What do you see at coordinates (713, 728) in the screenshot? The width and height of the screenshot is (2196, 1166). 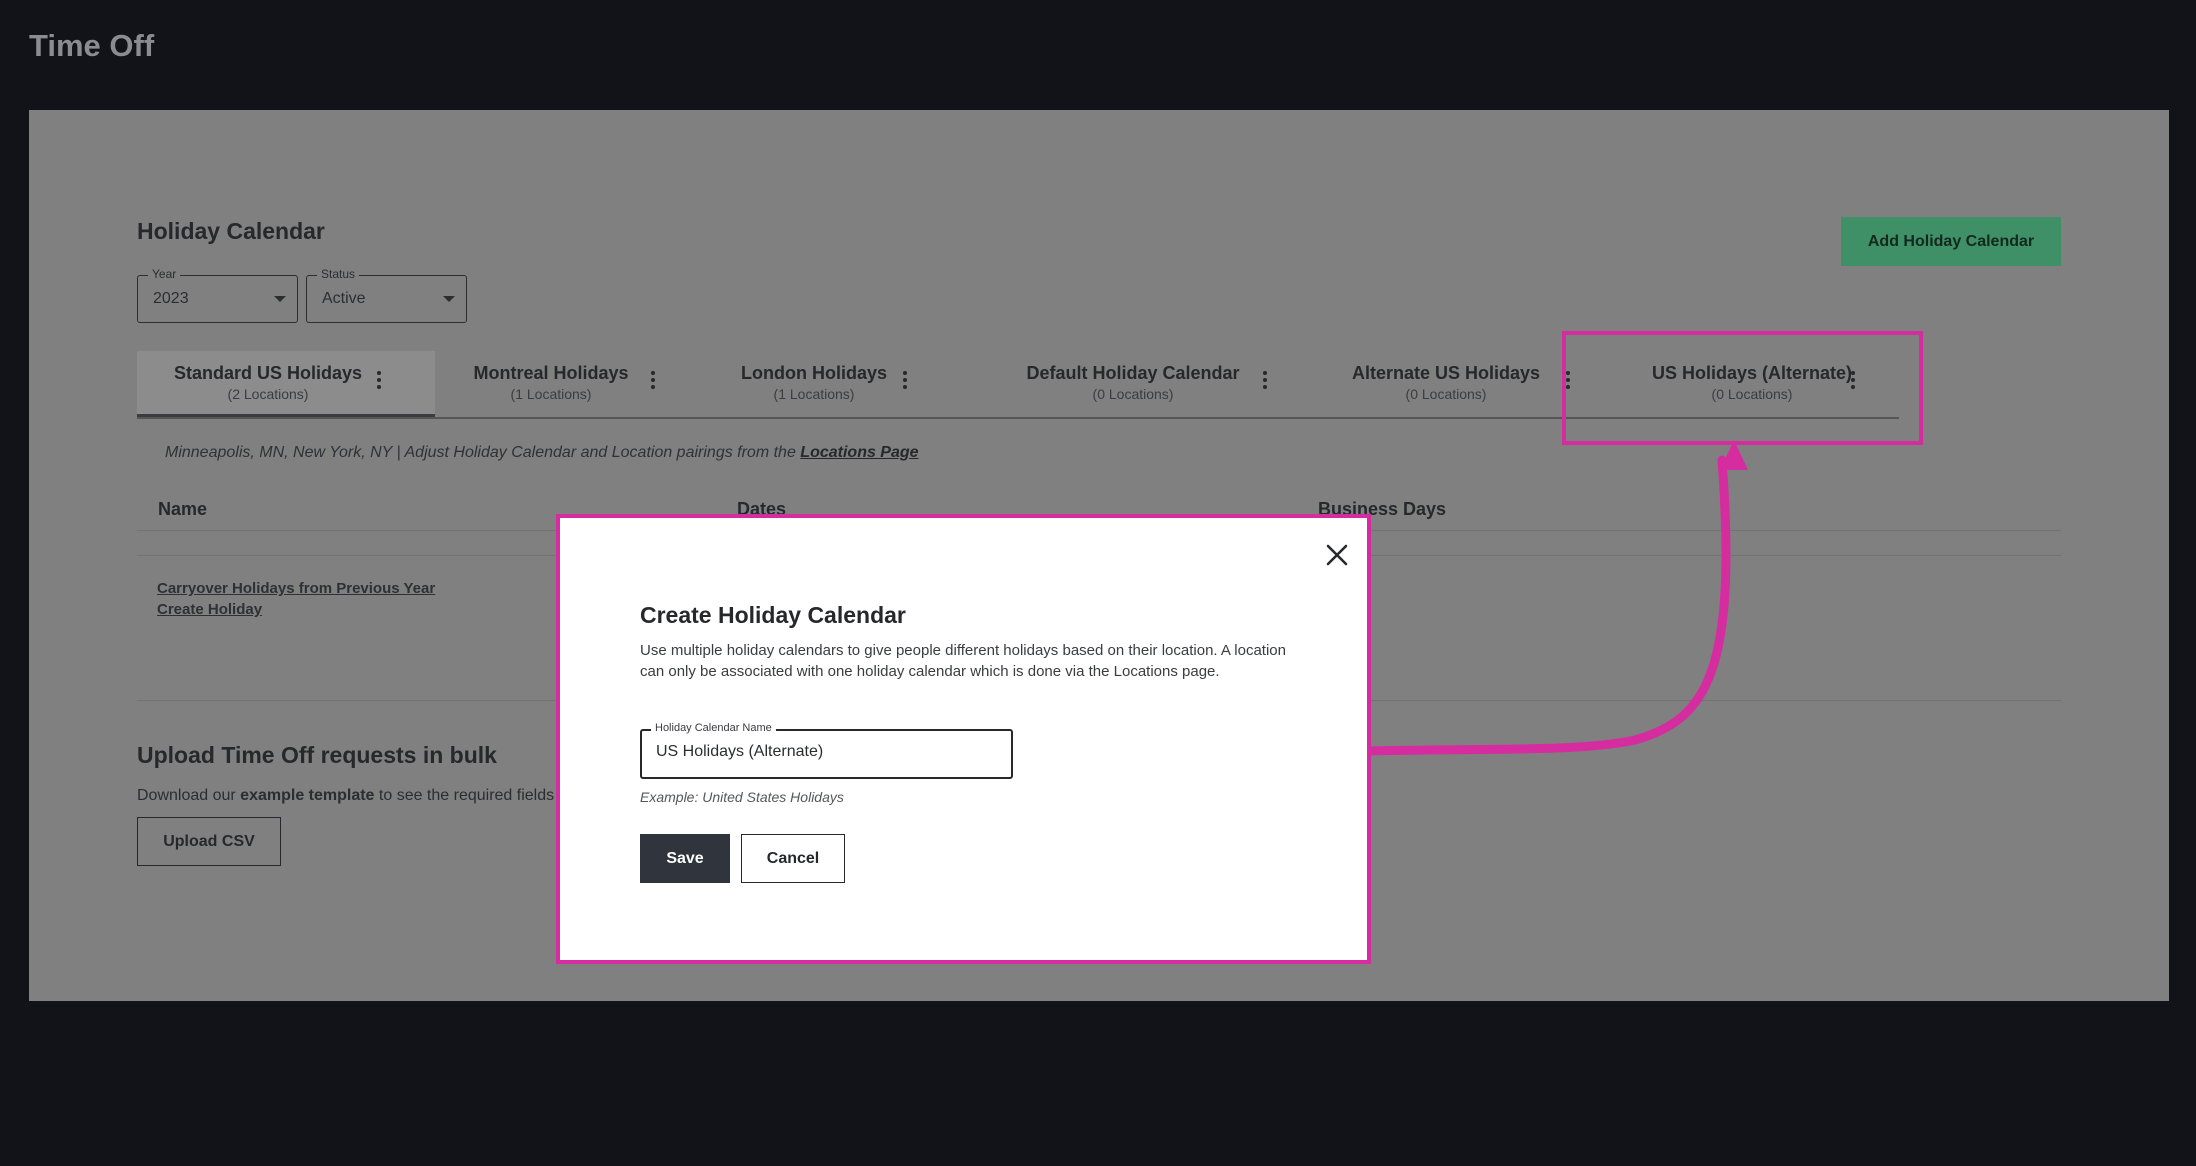 I see `field-label: Holiday Calendar Name` at bounding box center [713, 728].